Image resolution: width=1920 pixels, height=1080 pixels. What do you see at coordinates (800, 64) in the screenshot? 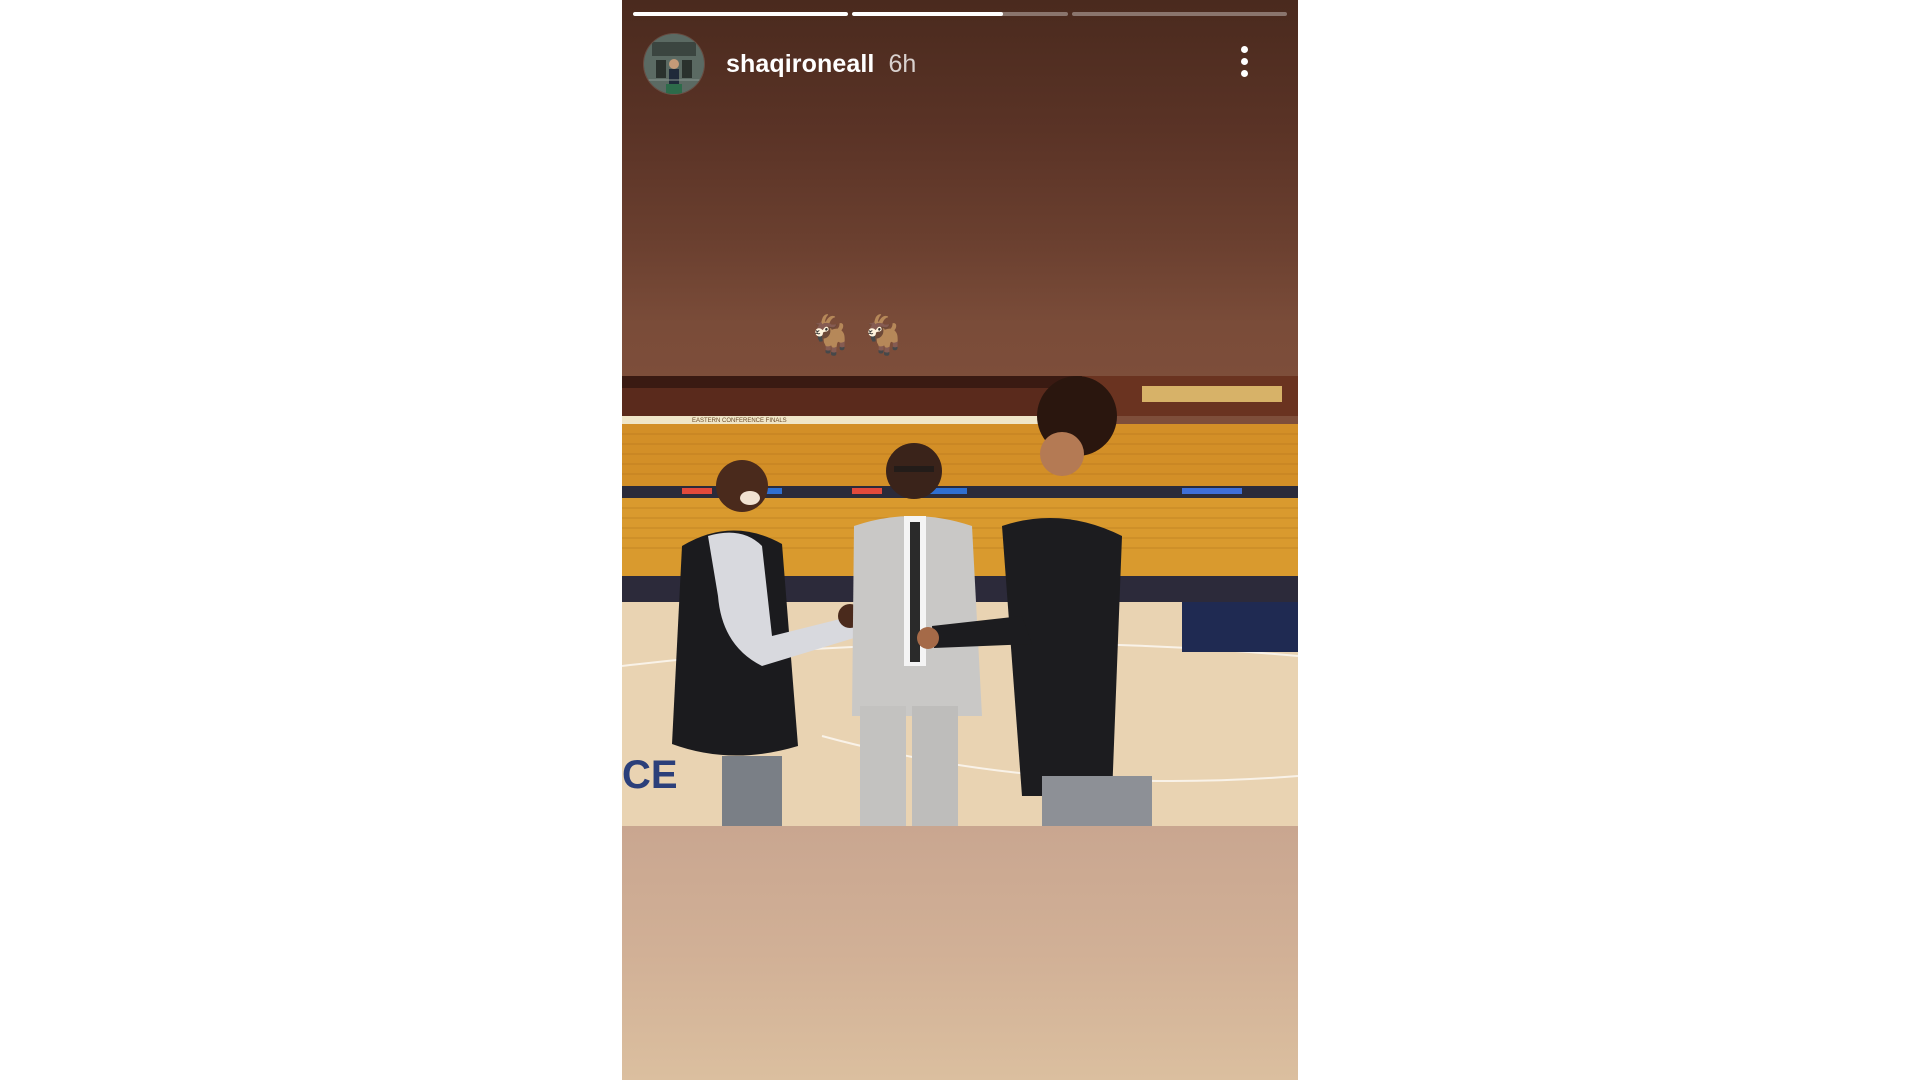
I see `username: shaqironeall` at bounding box center [800, 64].